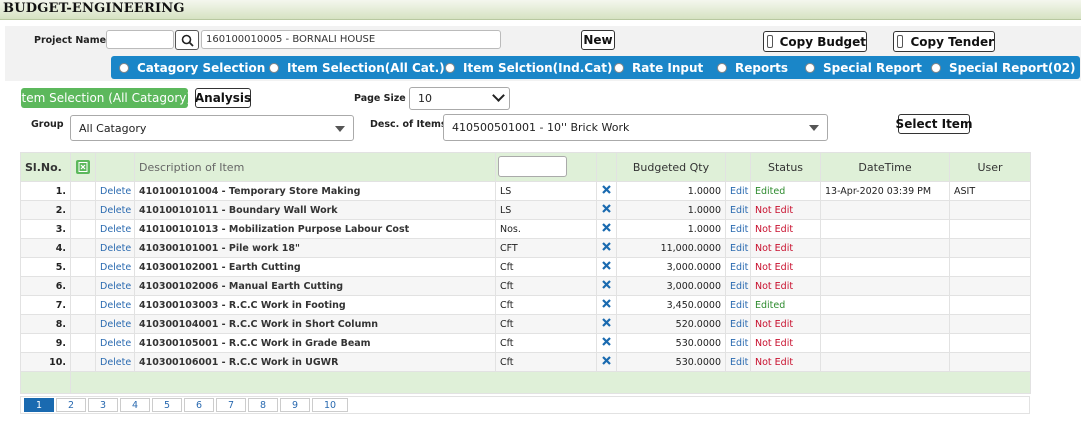 This screenshot has width=1081, height=423. Describe the element at coordinates (263, 405) in the screenshot. I see `page-8-link: 8` at that location.